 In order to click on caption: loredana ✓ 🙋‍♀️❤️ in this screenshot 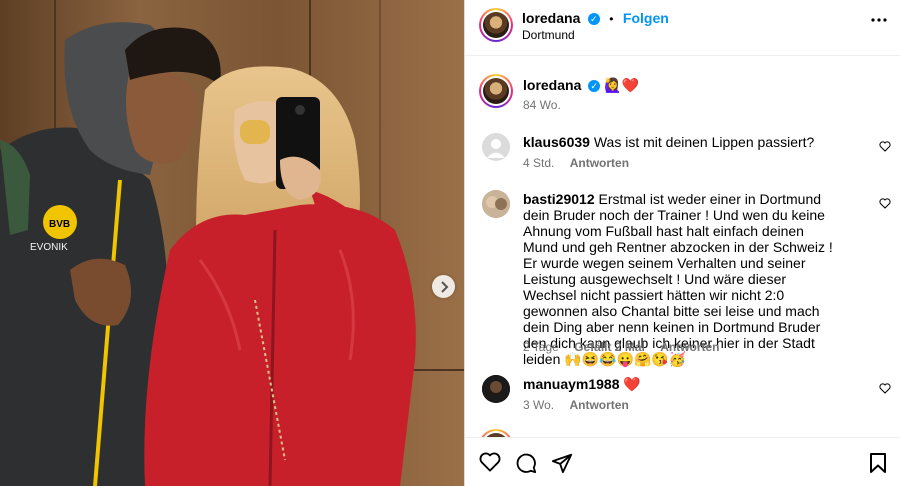, I will do `click(581, 85)`.